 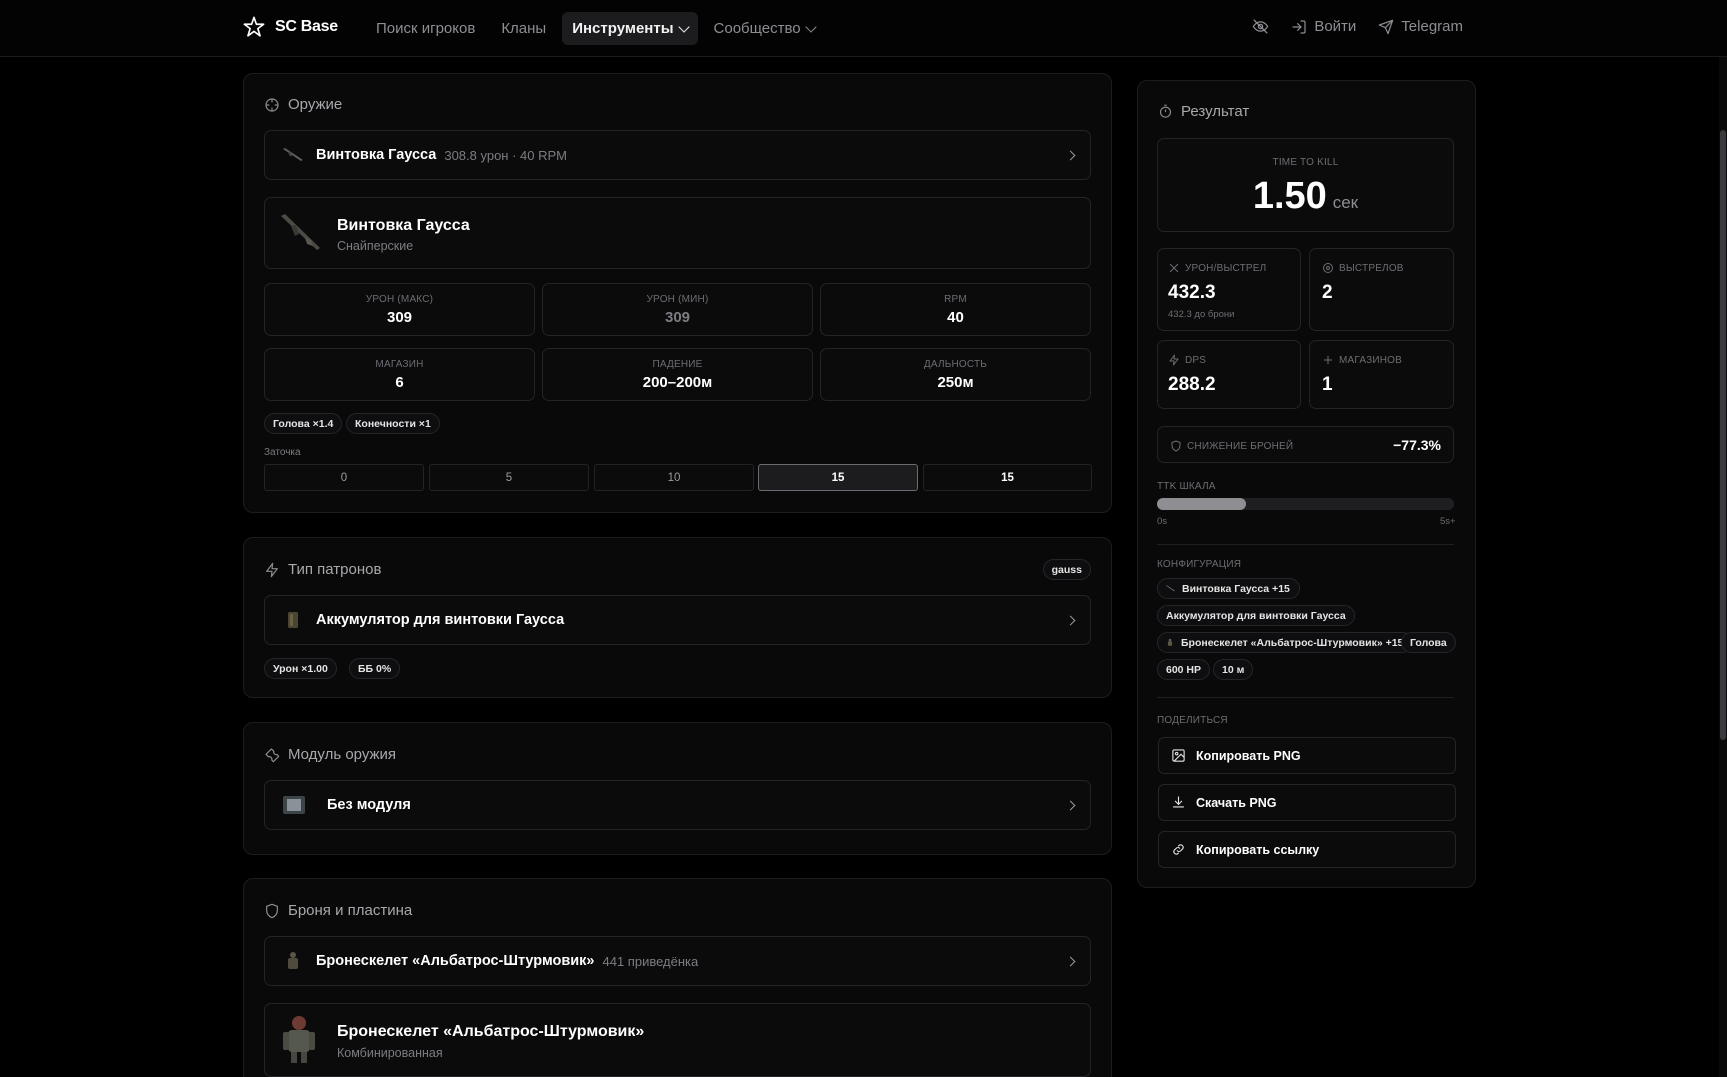 I want to click on damage-per-shot-label: УРОН/ВЫСТРЕЛ, so click(x=1217, y=268).